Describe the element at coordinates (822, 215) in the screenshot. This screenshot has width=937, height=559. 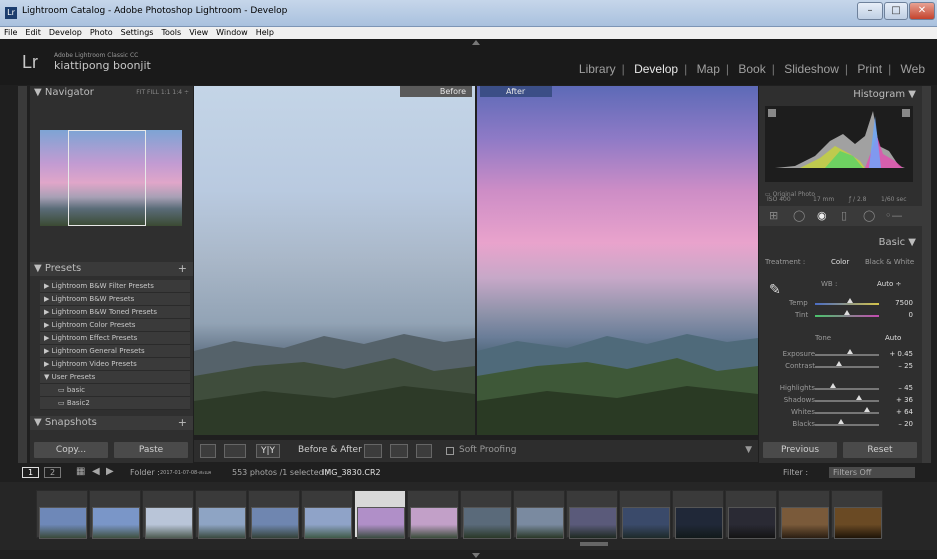
I see `red-eye-icon: ◉` at that location.